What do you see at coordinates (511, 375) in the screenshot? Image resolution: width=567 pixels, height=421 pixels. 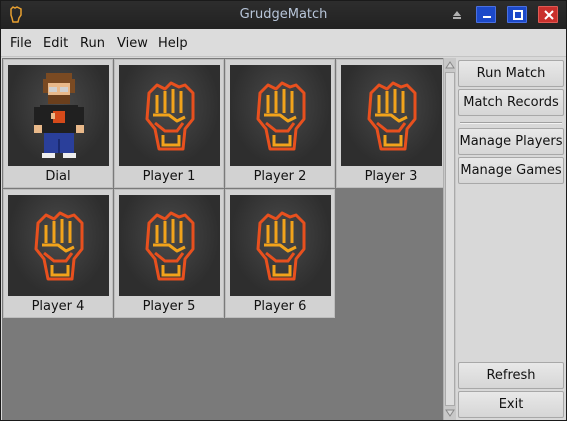 I see `refresh-button: Refresh` at bounding box center [511, 375].